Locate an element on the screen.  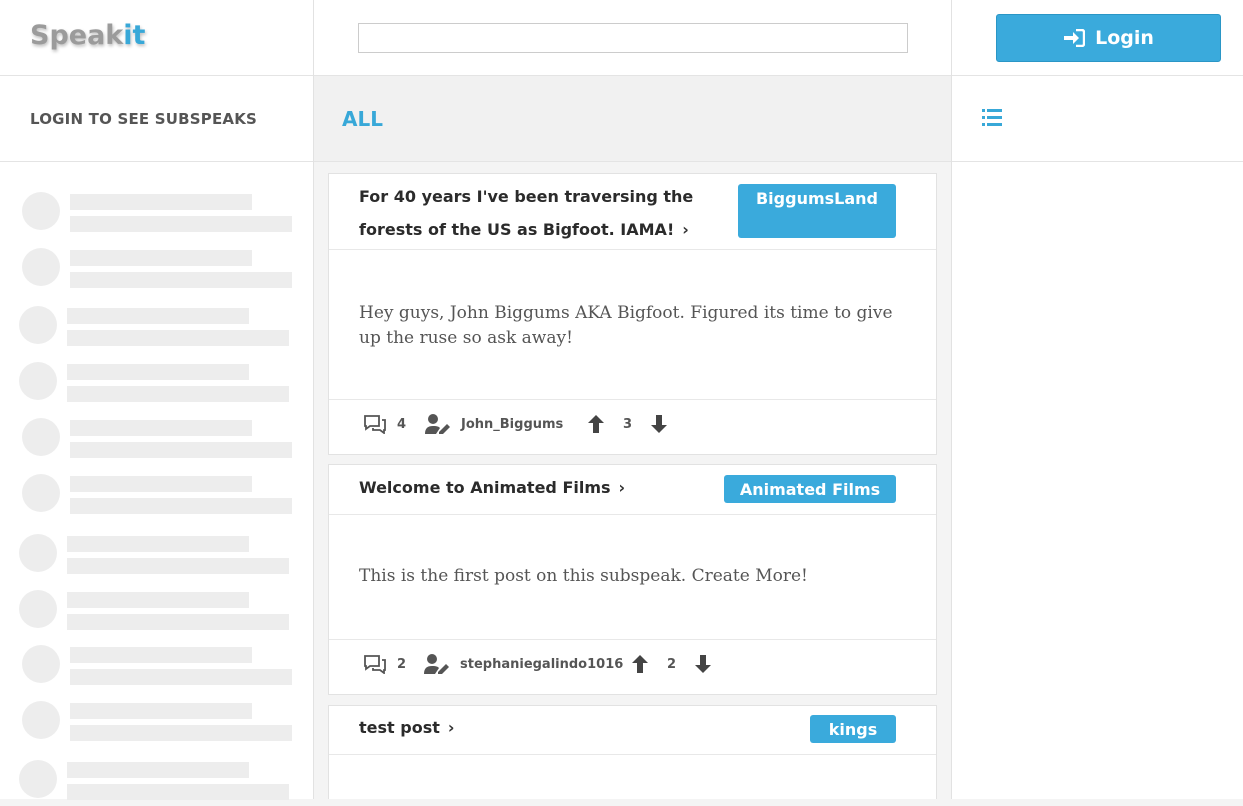
subspeaks-header: LOGIN TO SEE SUBSPEAKS is located at coordinates (156, 119).